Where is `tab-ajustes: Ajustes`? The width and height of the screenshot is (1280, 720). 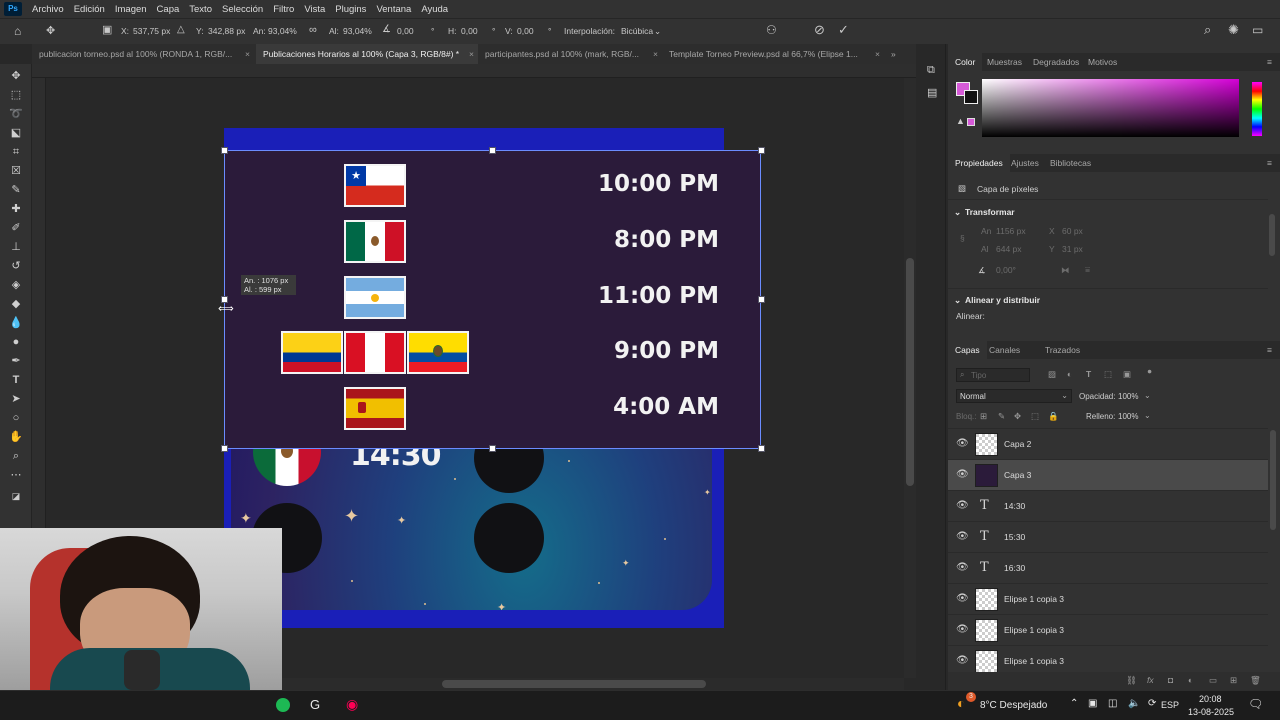
tab-ajustes: Ajustes is located at coordinates (1025, 163).